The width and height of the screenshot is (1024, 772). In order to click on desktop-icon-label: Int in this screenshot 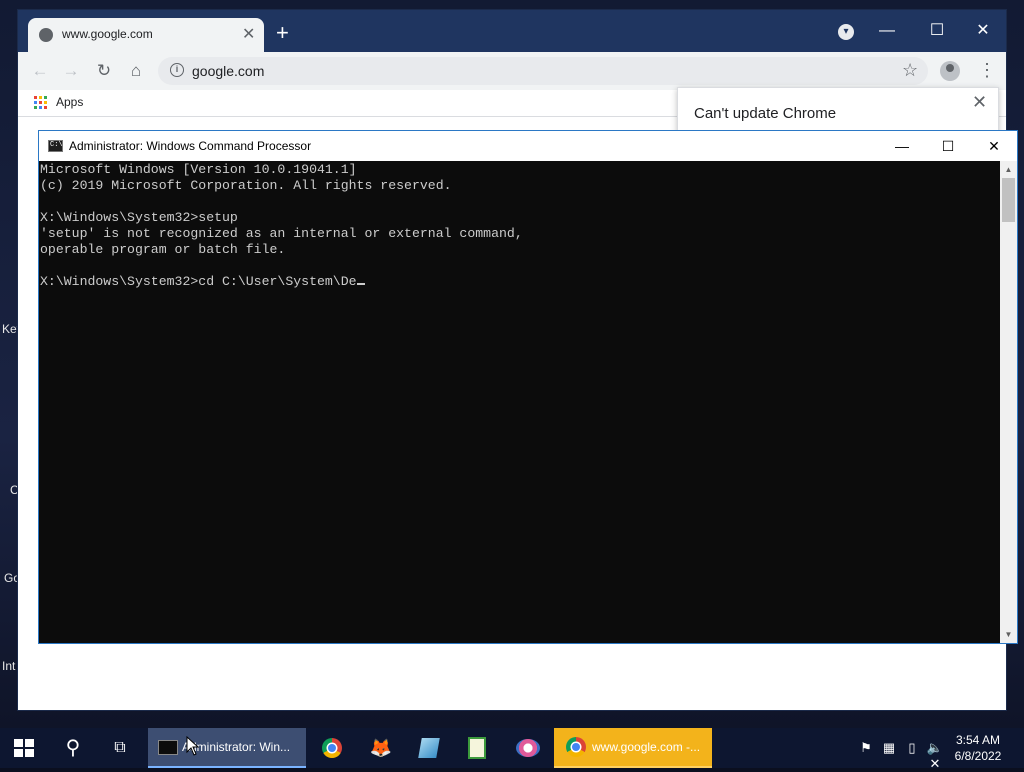, I will do `click(8, 666)`.